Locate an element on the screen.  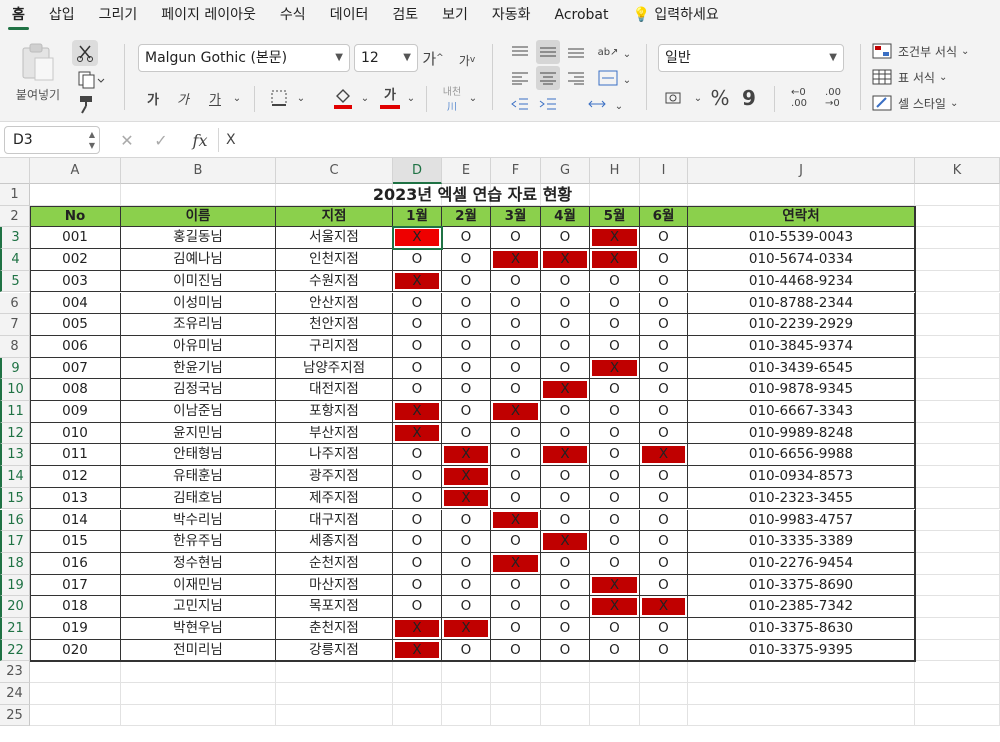
table-cell: 대전지점 is located at coordinates (334, 390).